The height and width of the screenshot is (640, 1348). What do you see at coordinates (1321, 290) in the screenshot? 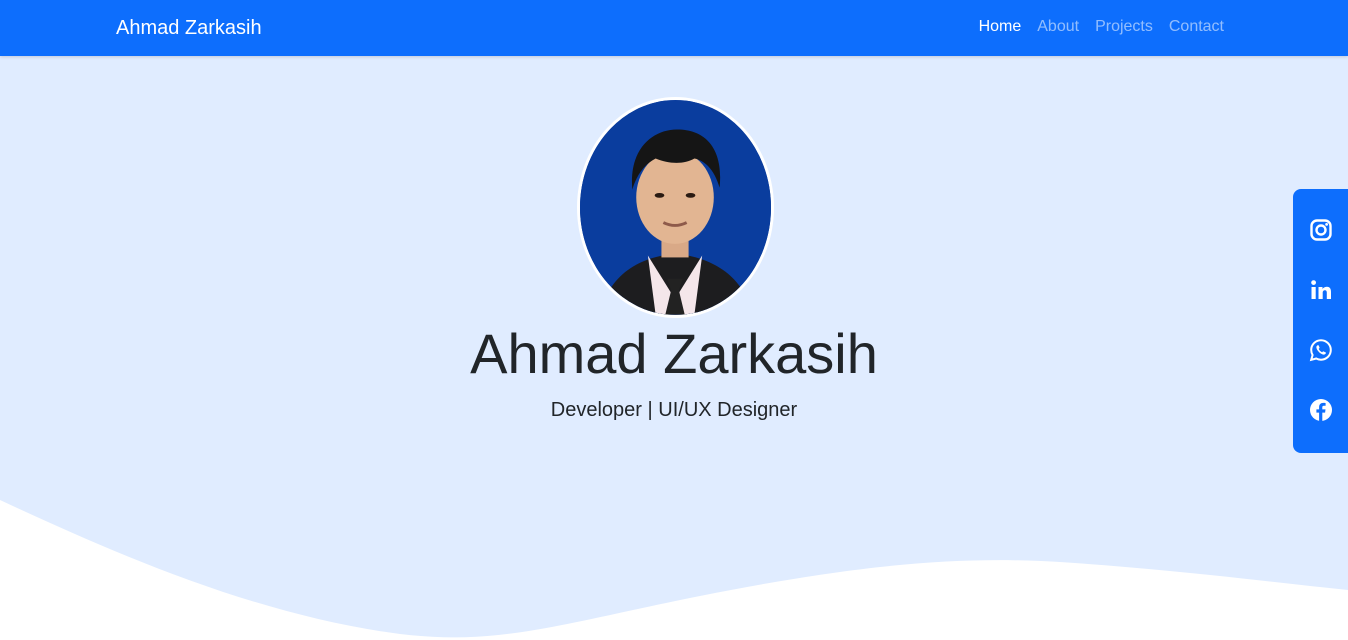
I see `linkedin-icon` at bounding box center [1321, 290].